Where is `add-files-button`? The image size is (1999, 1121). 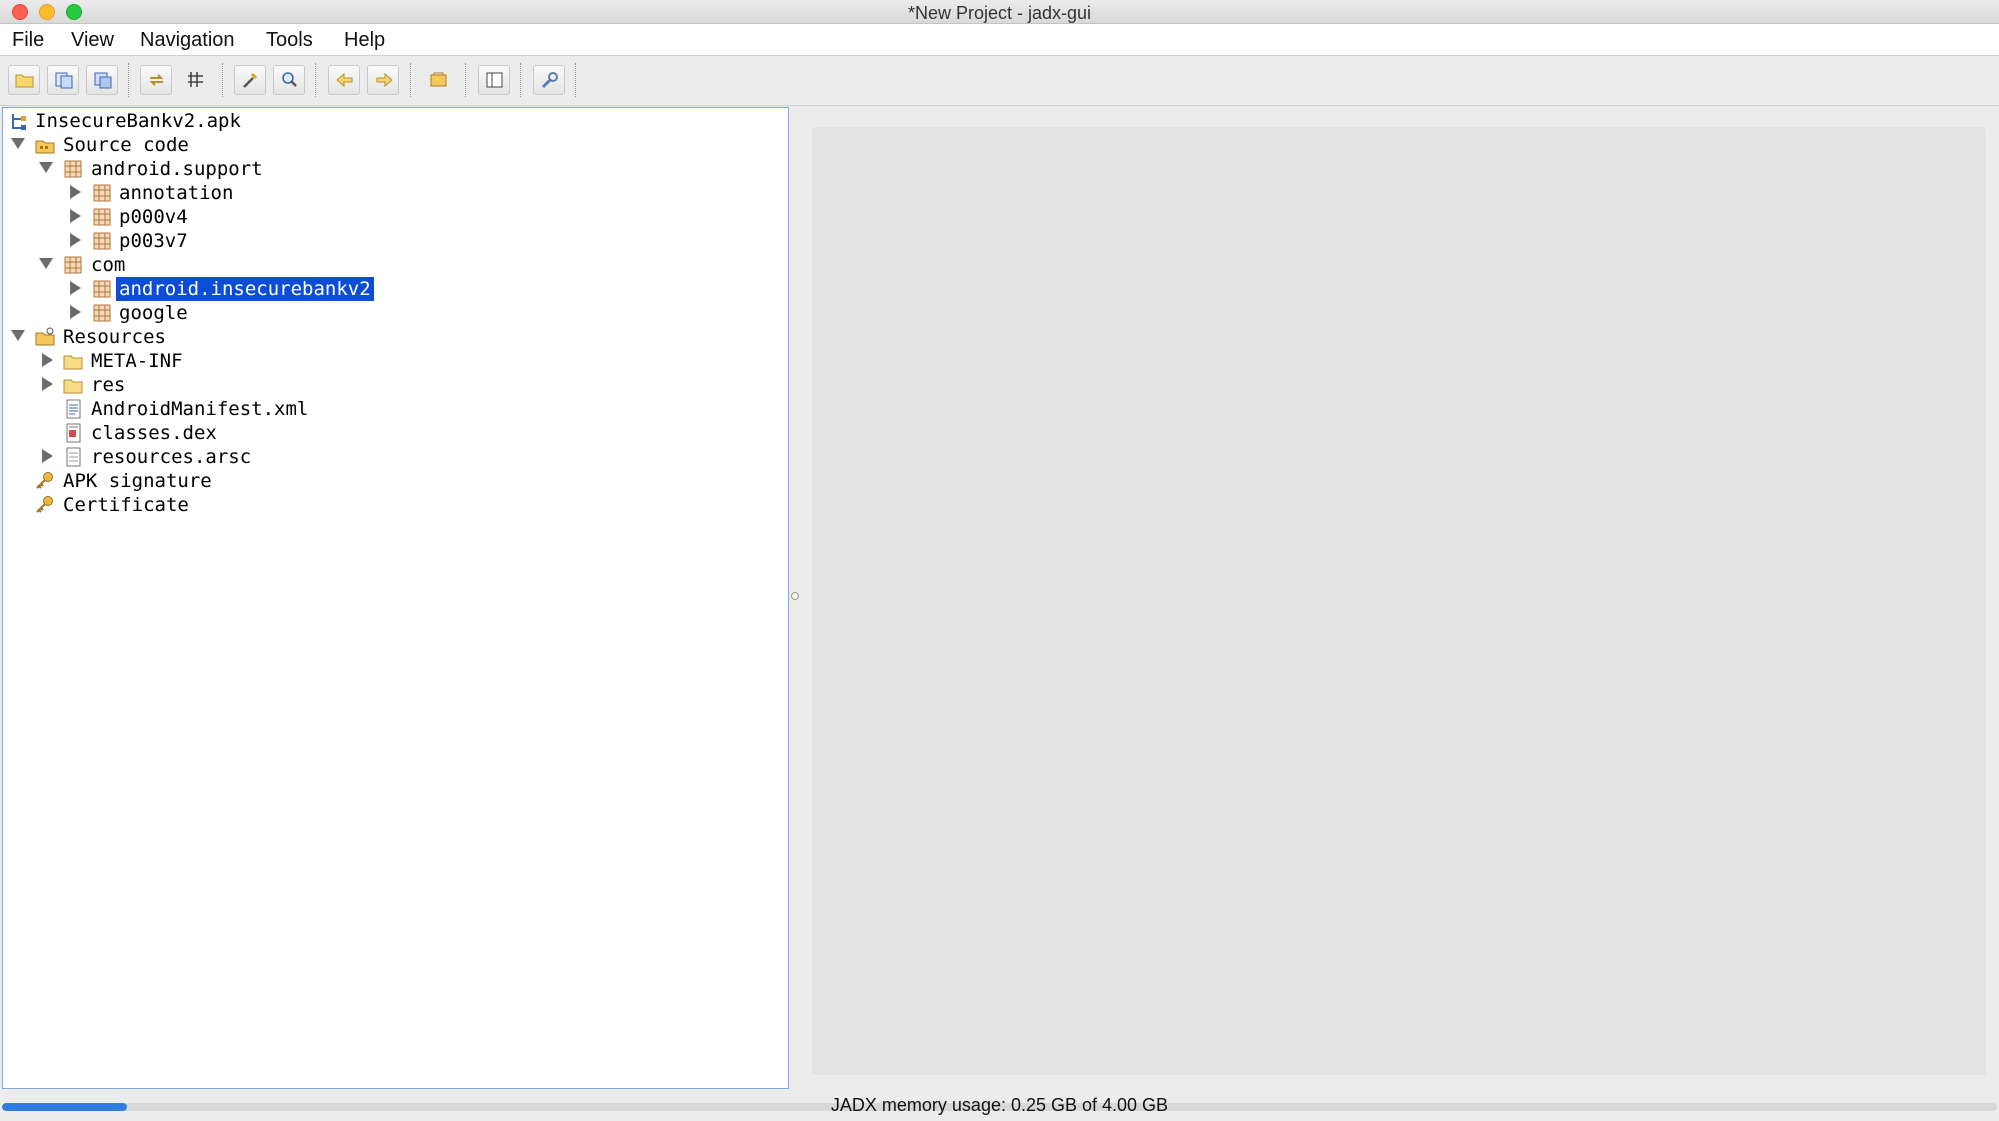
add-files-button is located at coordinates (63, 80).